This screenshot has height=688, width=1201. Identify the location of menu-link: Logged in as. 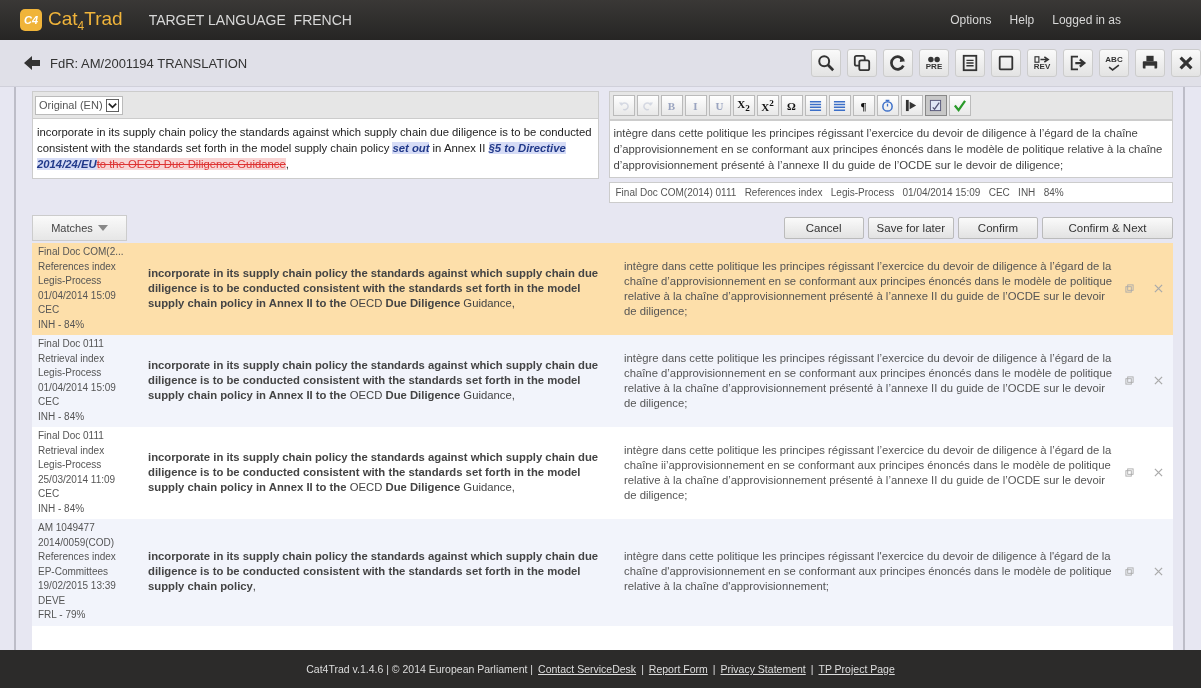
(1086, 20).